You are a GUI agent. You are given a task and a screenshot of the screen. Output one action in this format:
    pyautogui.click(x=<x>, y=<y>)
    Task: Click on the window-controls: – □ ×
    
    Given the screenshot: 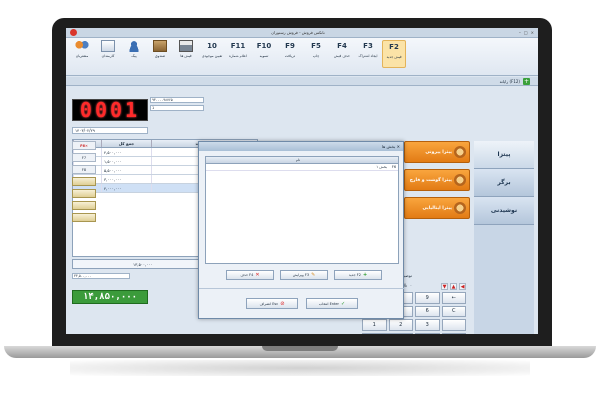 What is the action you would take?
    pyautogui.click(x=526, y=32)
    